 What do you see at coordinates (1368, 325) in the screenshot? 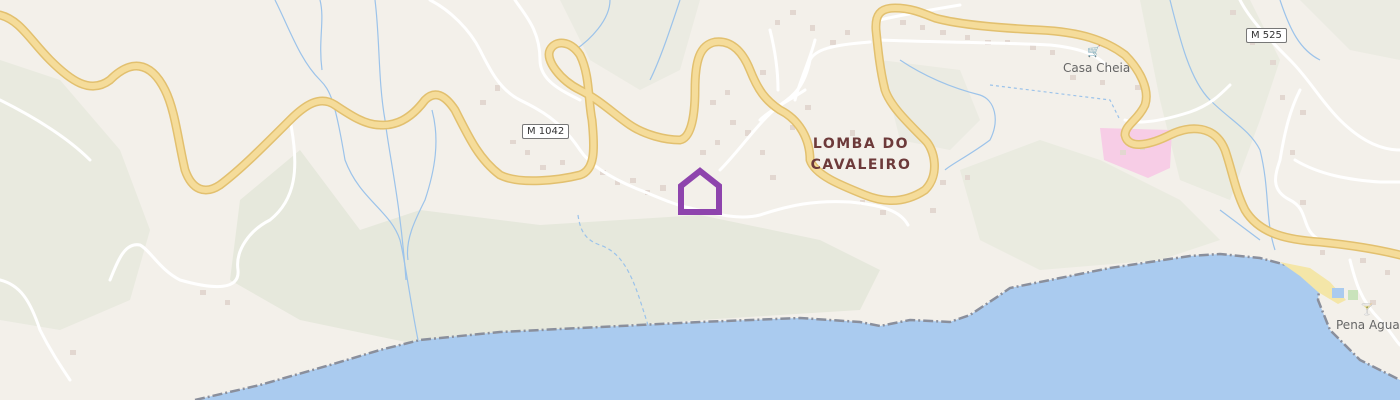
I see `poi-label-pena-agua: Pena Agua` at bounding box center [1368, 325].